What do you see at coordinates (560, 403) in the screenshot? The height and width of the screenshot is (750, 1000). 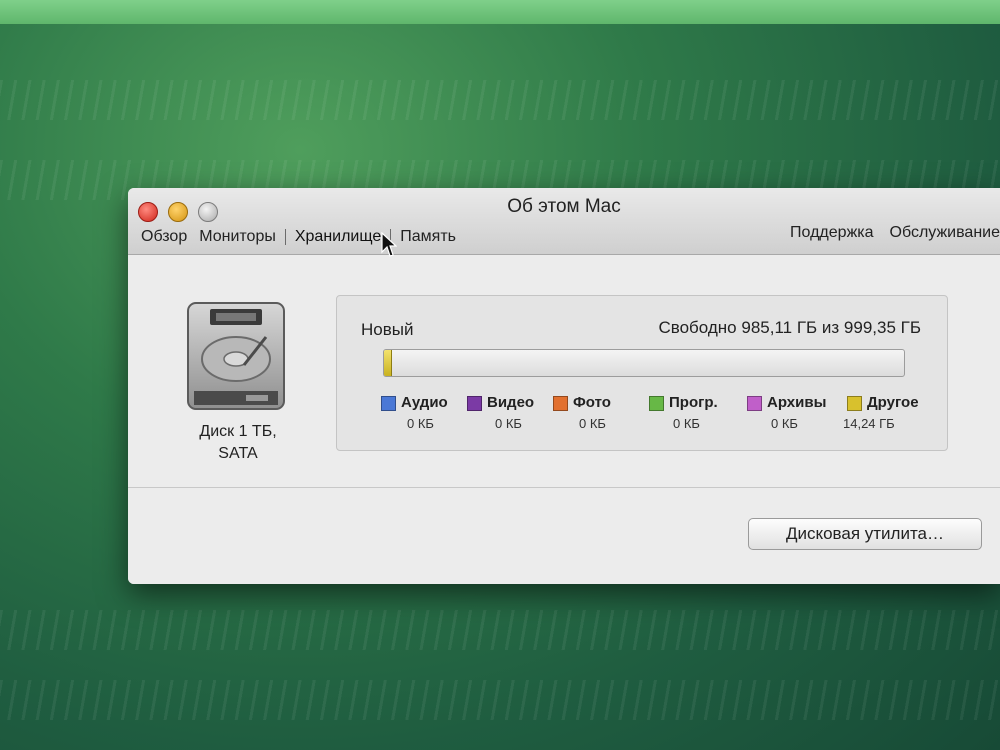 I see `photo-color-swatch` at bounding box center [560, 403].